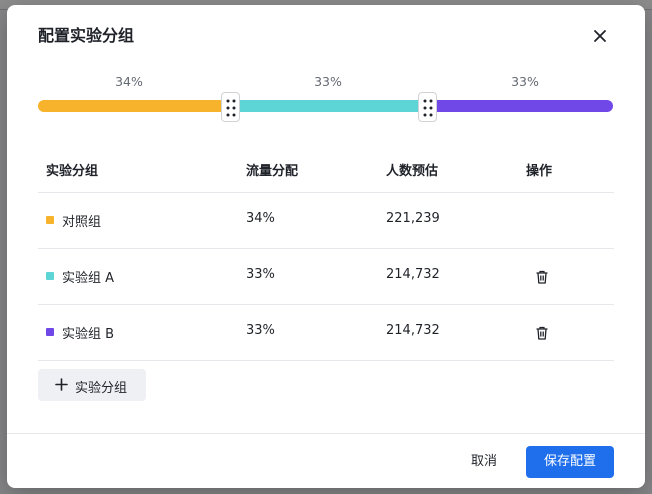 The width and height of the screenshot is (652, 494). I want to click on add-group-label: 实验分组, so click(101, 388).